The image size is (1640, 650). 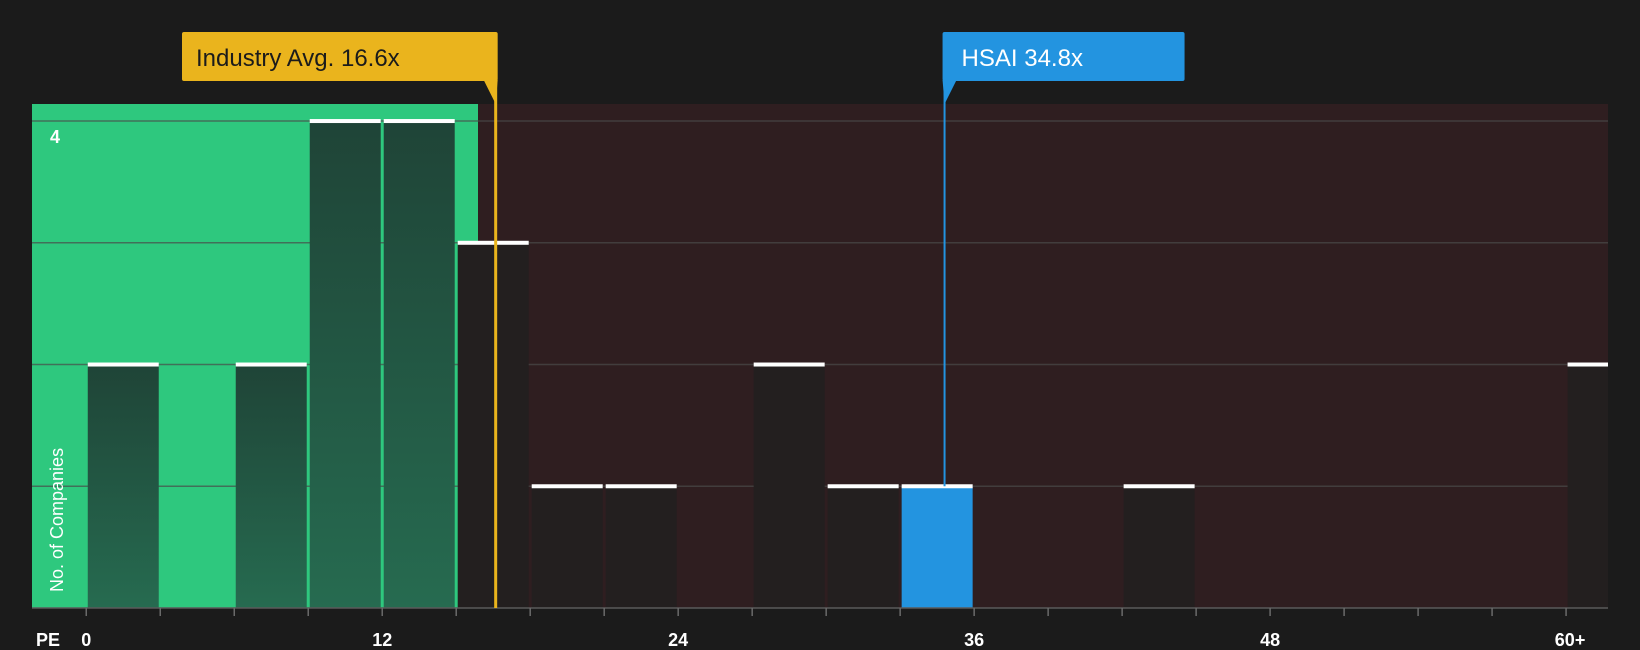 What do you see at coordinates (86, 640) in the screenshot?
I see `x-tick-label: 0` at bounding box center [86, 640].